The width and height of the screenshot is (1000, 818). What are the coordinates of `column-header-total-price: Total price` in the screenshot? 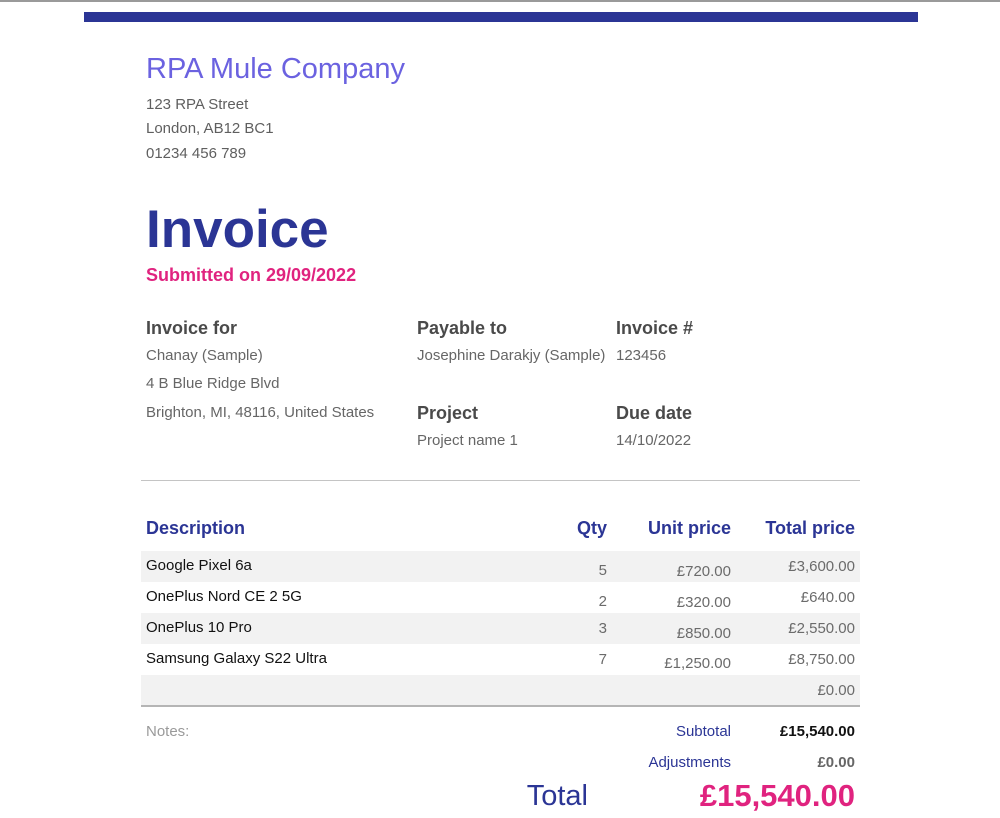 It's located at (810, 528).